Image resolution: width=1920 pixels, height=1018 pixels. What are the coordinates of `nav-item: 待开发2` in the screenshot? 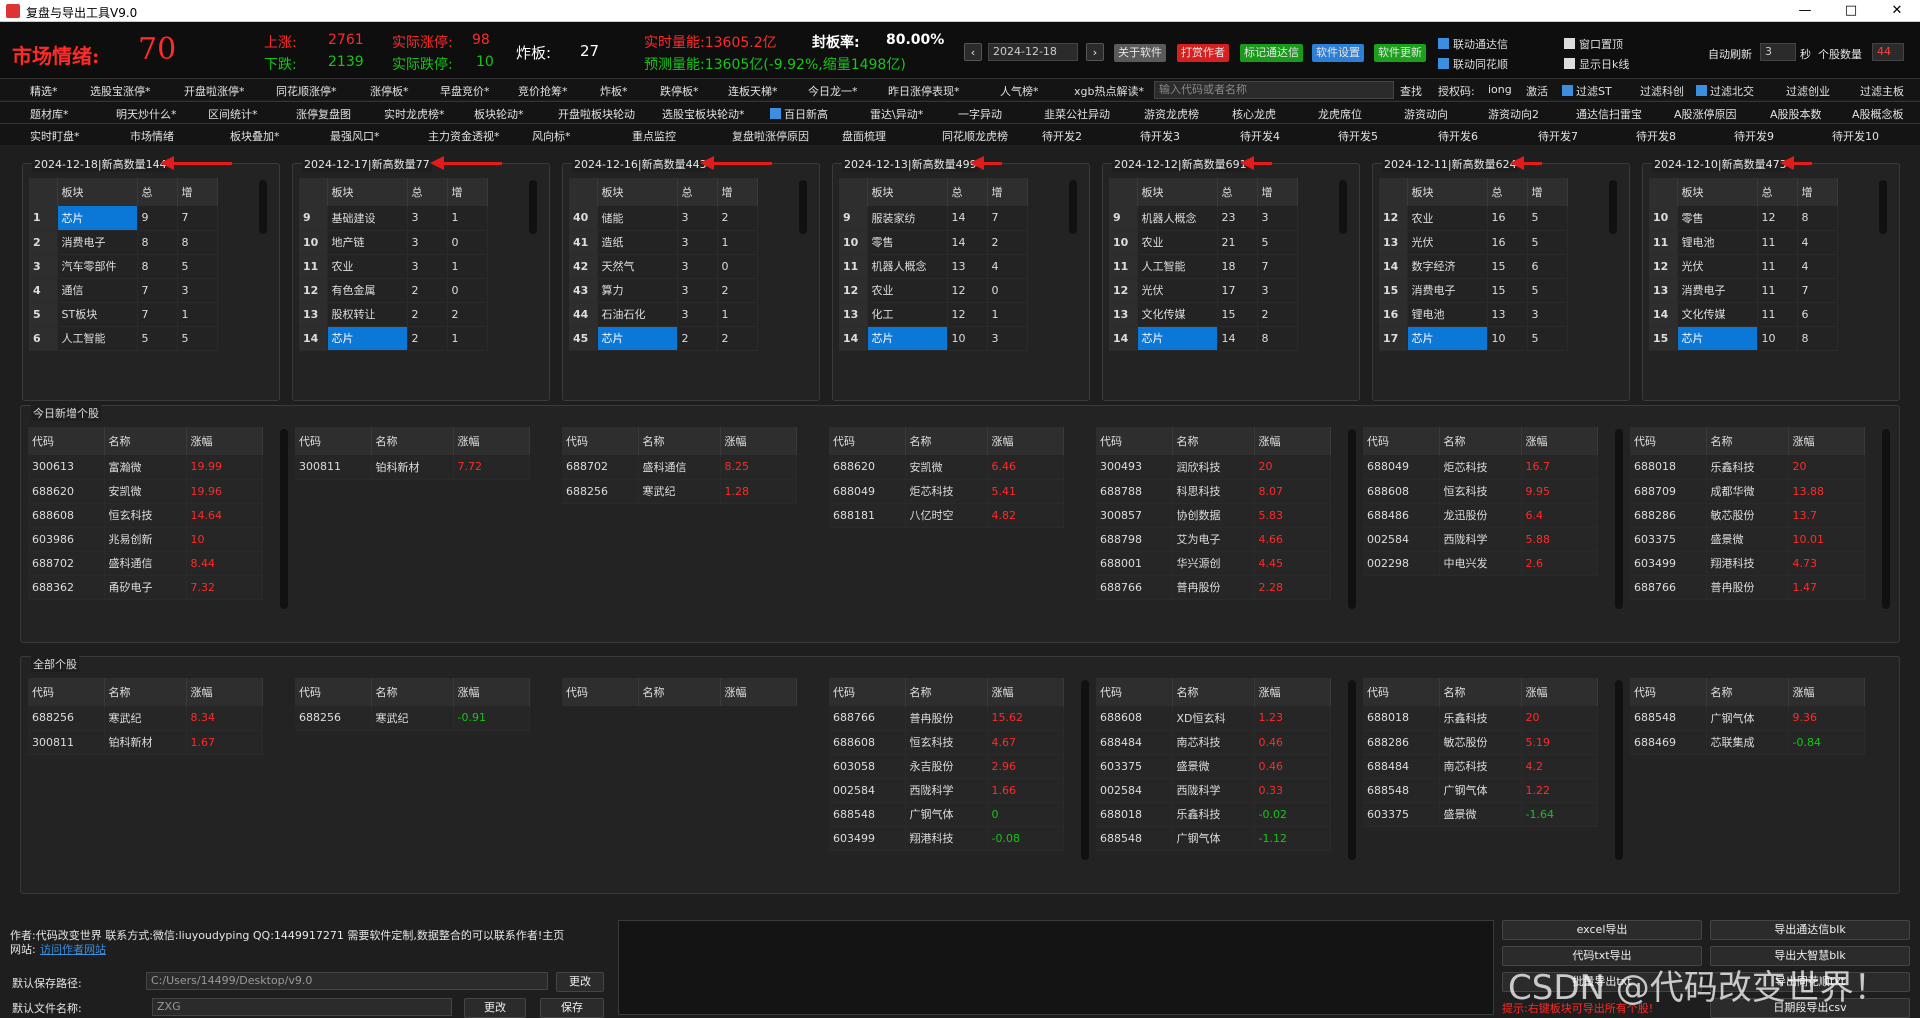 It's located at (1062, 136).